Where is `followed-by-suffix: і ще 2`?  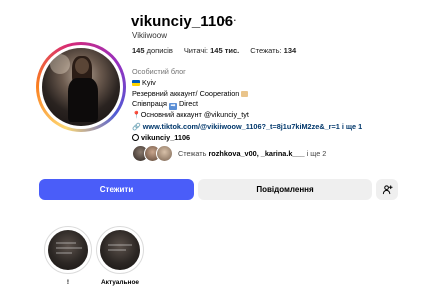
followed-by-suffix: і ще 2 is located at coordinates (316, 153).